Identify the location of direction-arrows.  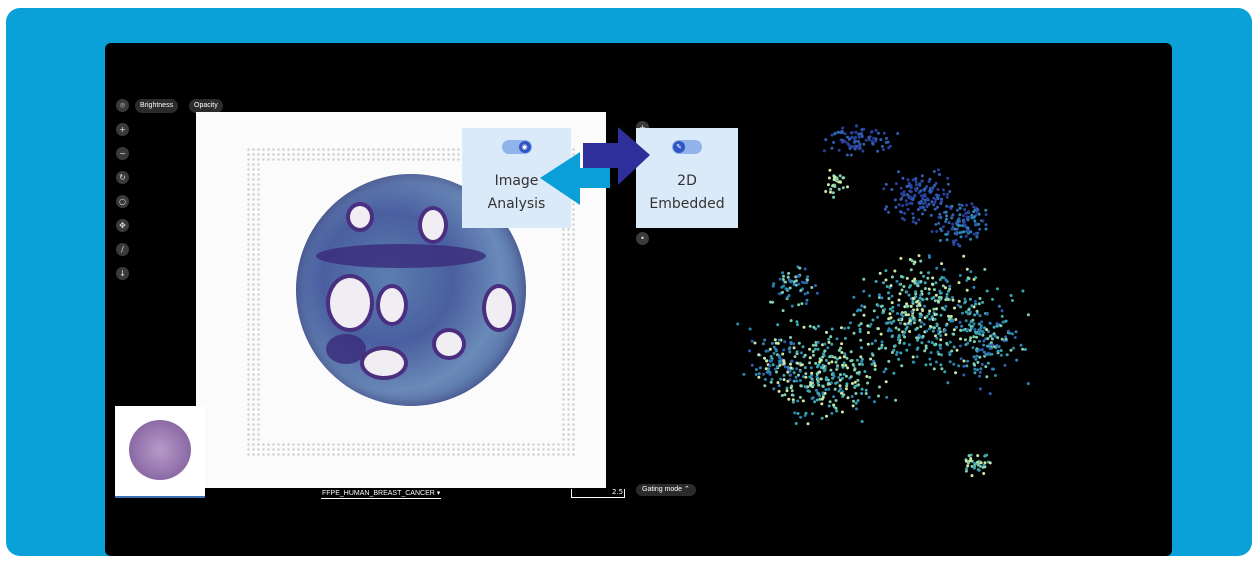
(595, 166).